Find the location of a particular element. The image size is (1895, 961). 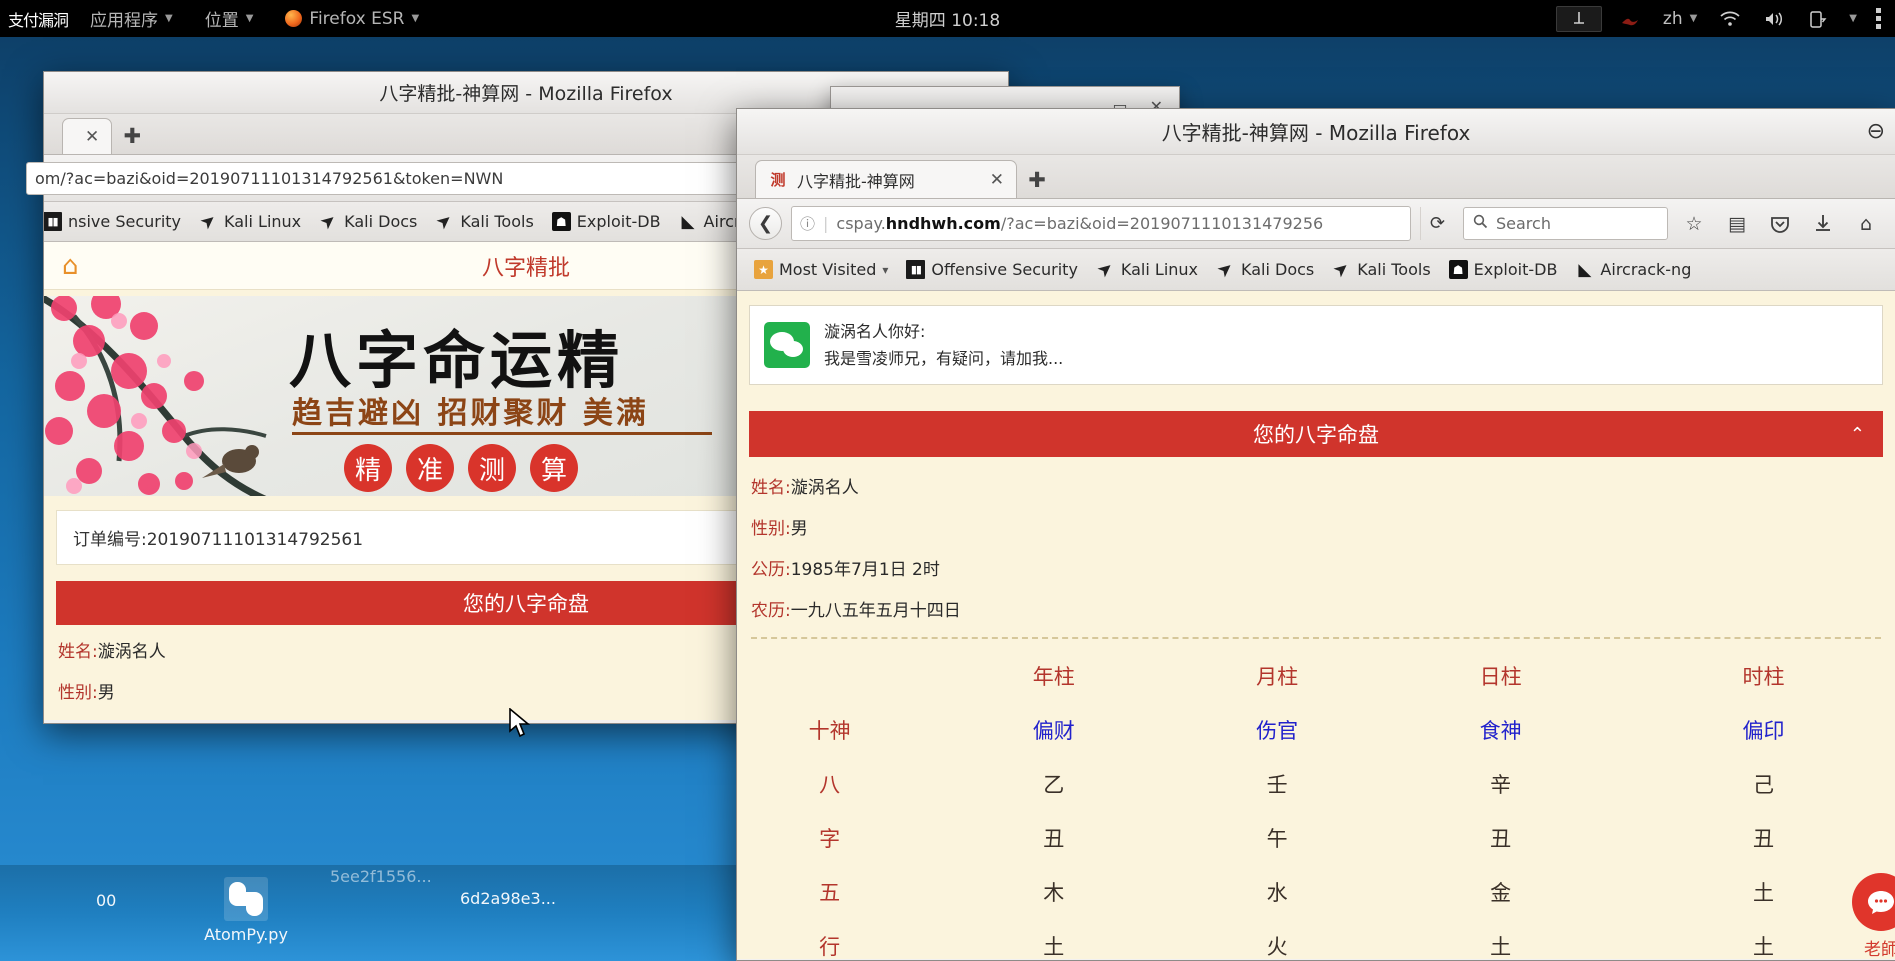

taskbar-label: 00 is located at coordinates (106, 900).